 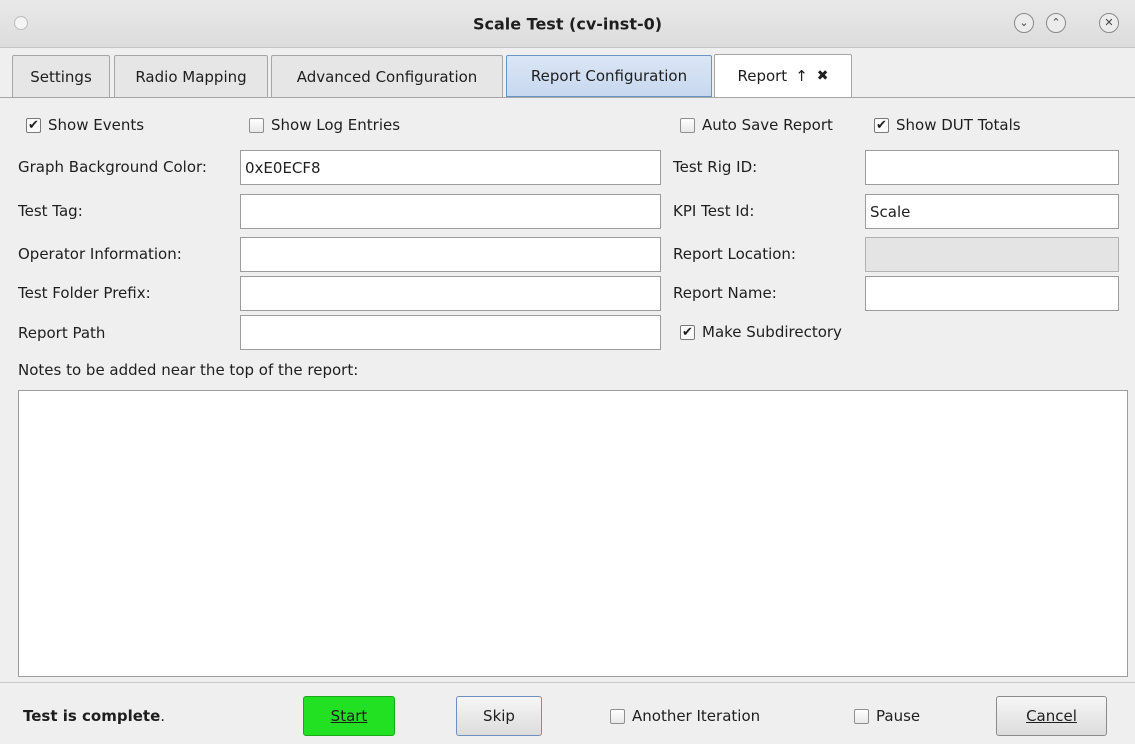 I want to click on checkbox-label: Another Iteration, so click(x=696, y=716).